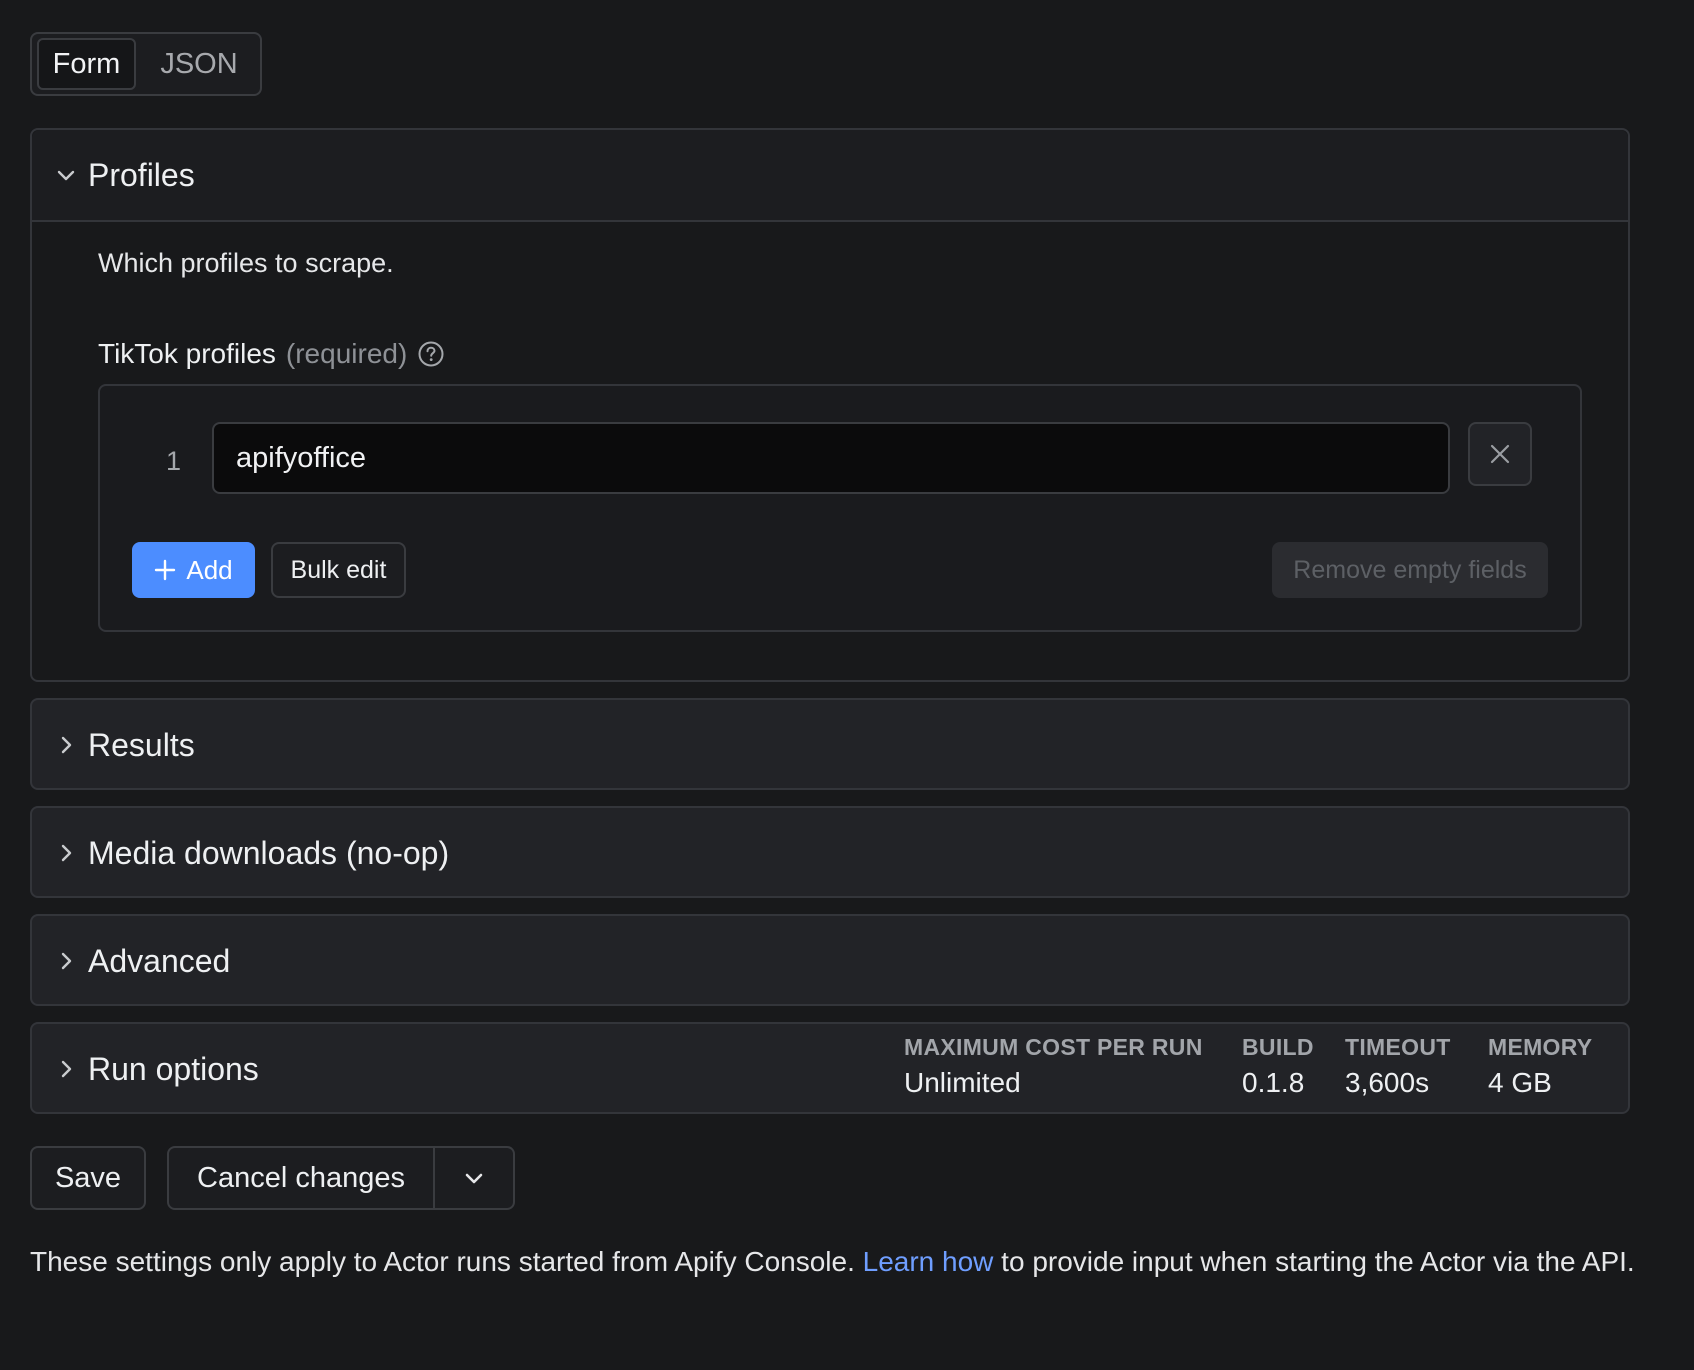 The height and width of the screenshot is (1370, 1694). I want to click on remove-item-button, so click(1500, 454).